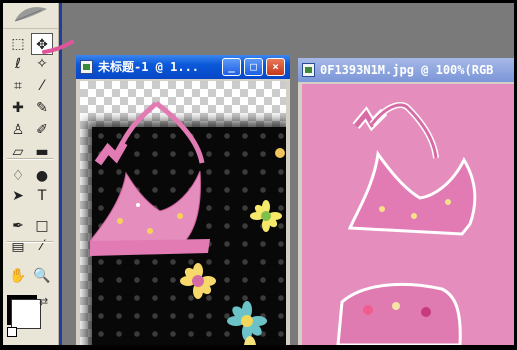  Describe the element at coordinates (42, 176) in the screenshot. I see `dodge-tool: ●` at that location.